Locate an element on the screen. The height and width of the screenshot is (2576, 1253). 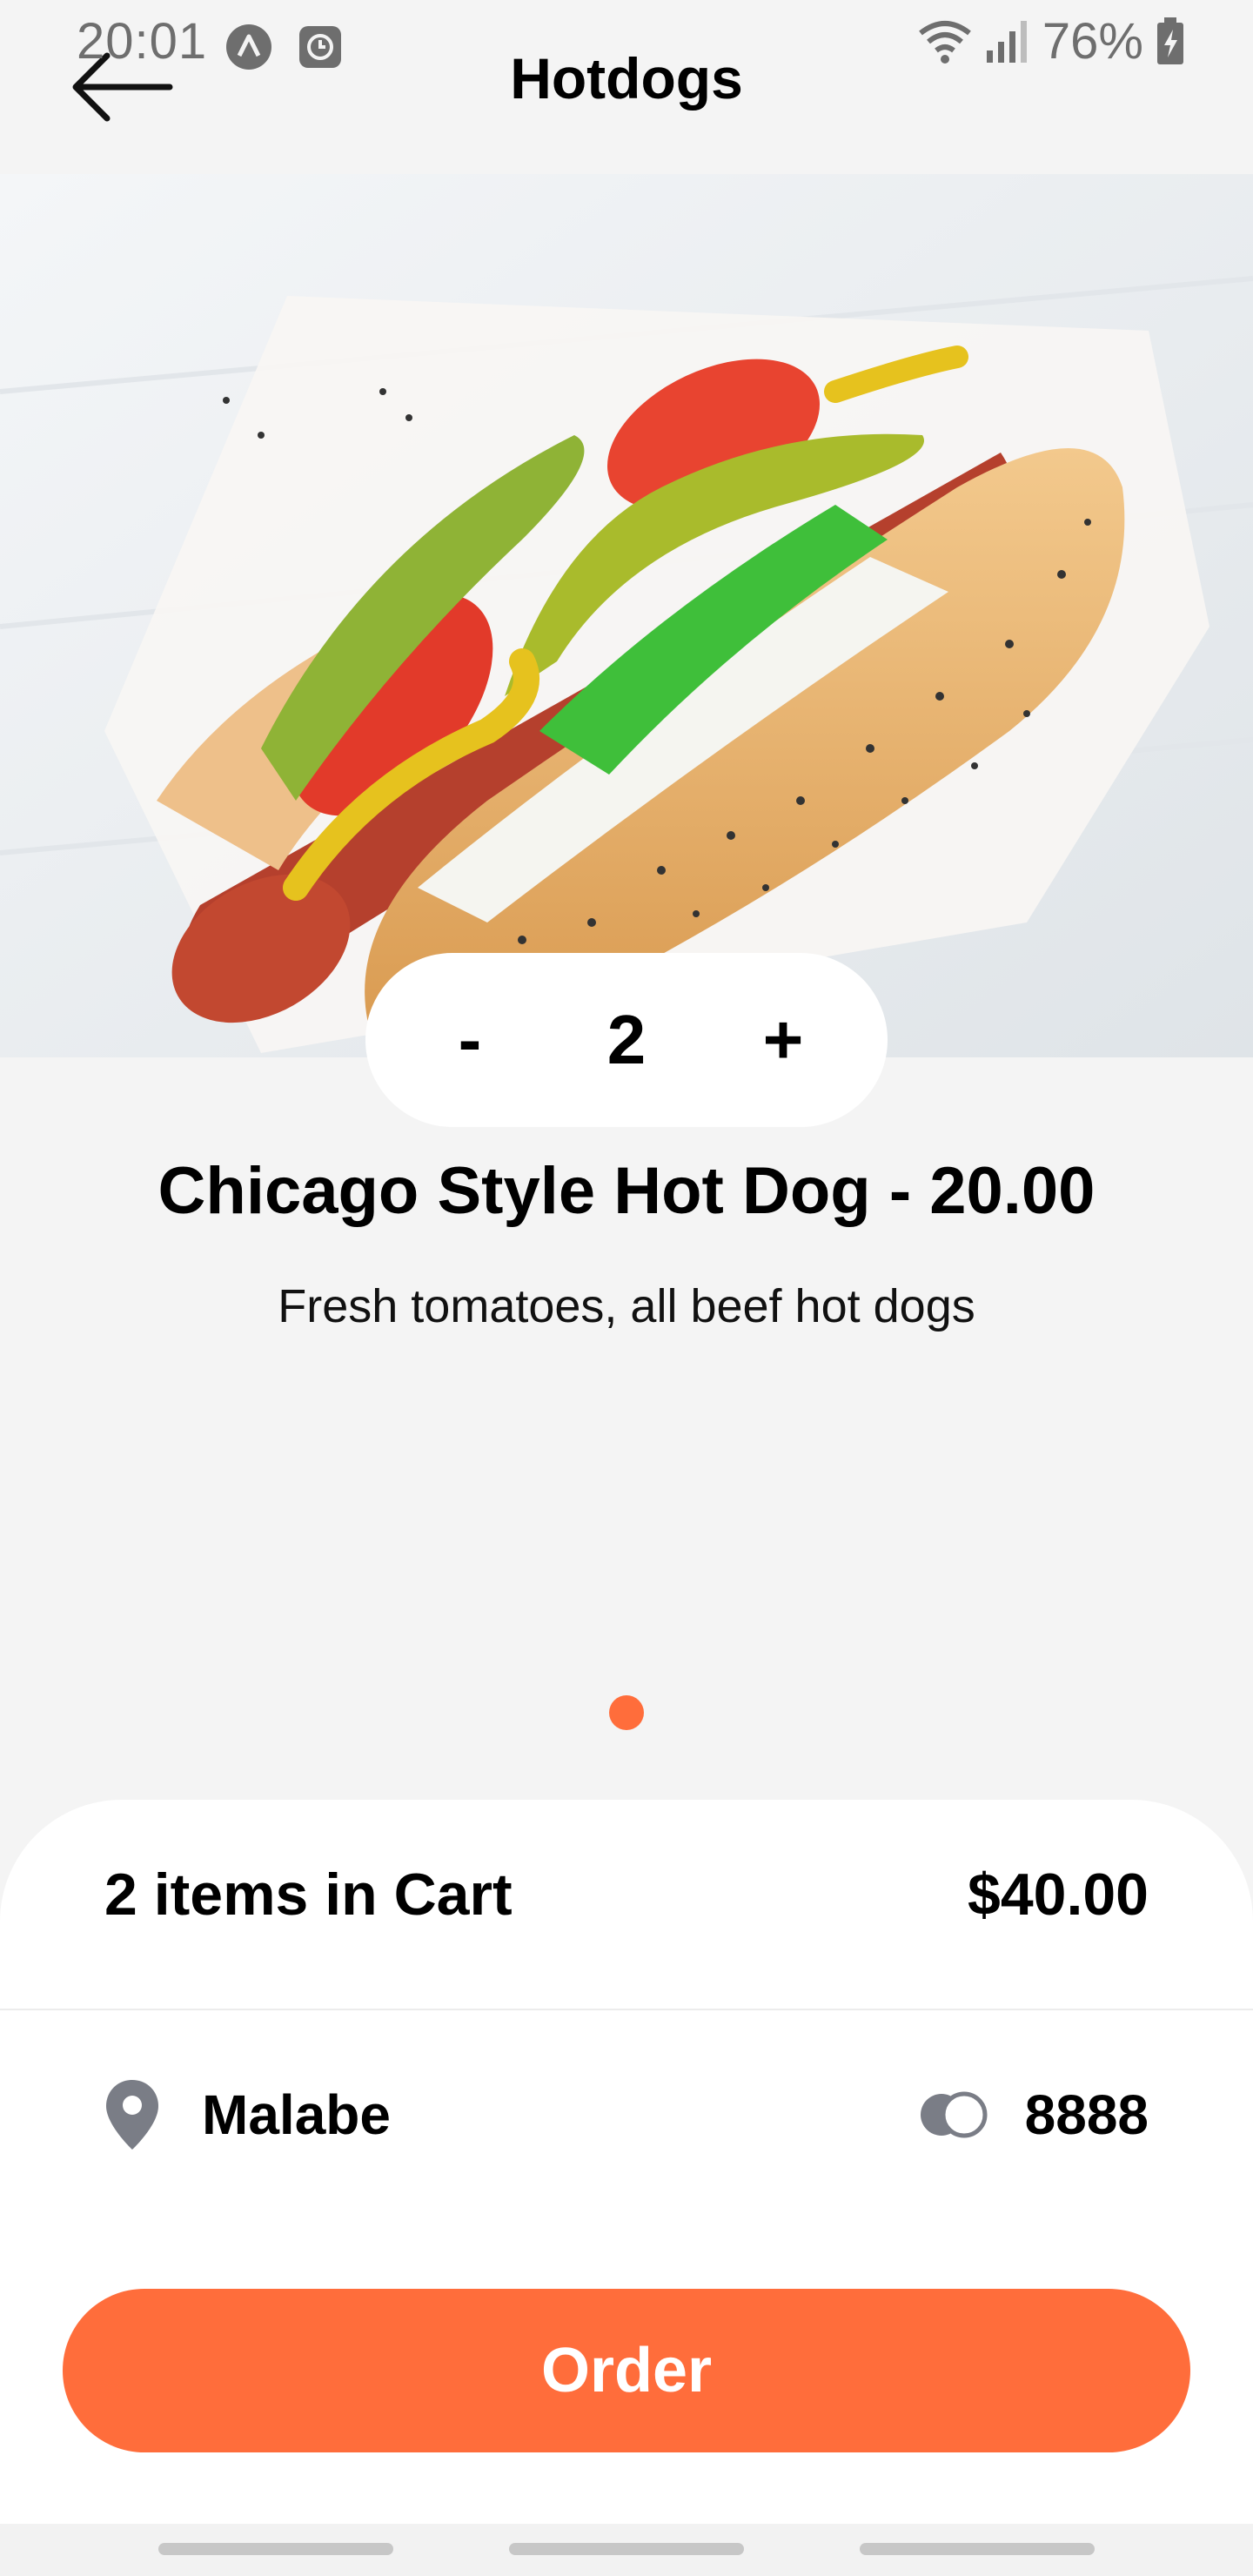
points: 8888 is located at coordinates (1033, 2115).